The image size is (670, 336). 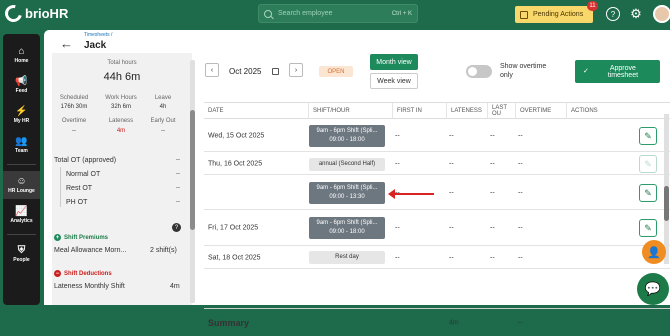 I want to click on leave-chip: annual (Second Half), so click(x=347, y=164).